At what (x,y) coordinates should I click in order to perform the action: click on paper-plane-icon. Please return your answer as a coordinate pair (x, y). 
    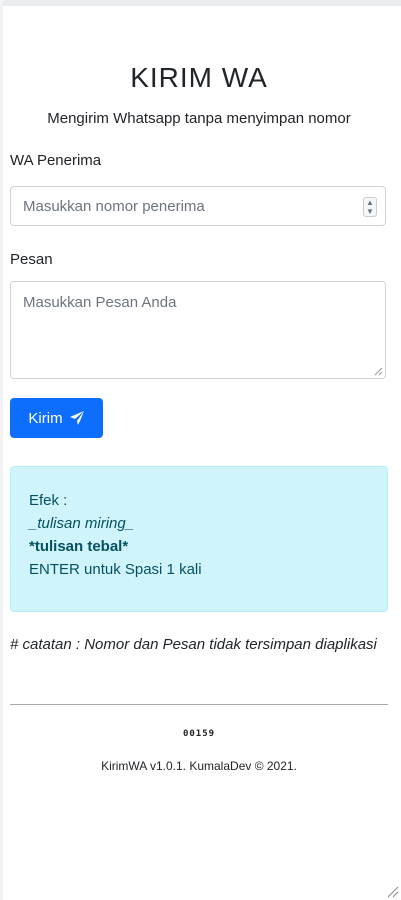
    Looking at the image, I should click on (76, 418).